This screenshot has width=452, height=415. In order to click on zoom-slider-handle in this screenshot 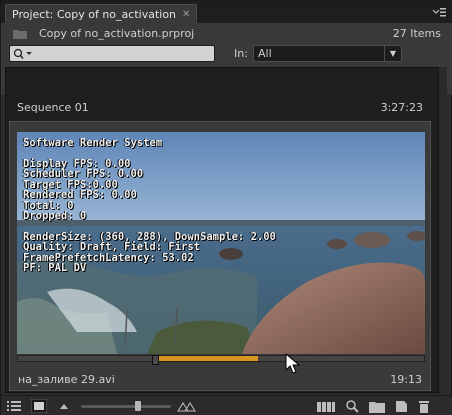, I will do `click(138, 406)`.